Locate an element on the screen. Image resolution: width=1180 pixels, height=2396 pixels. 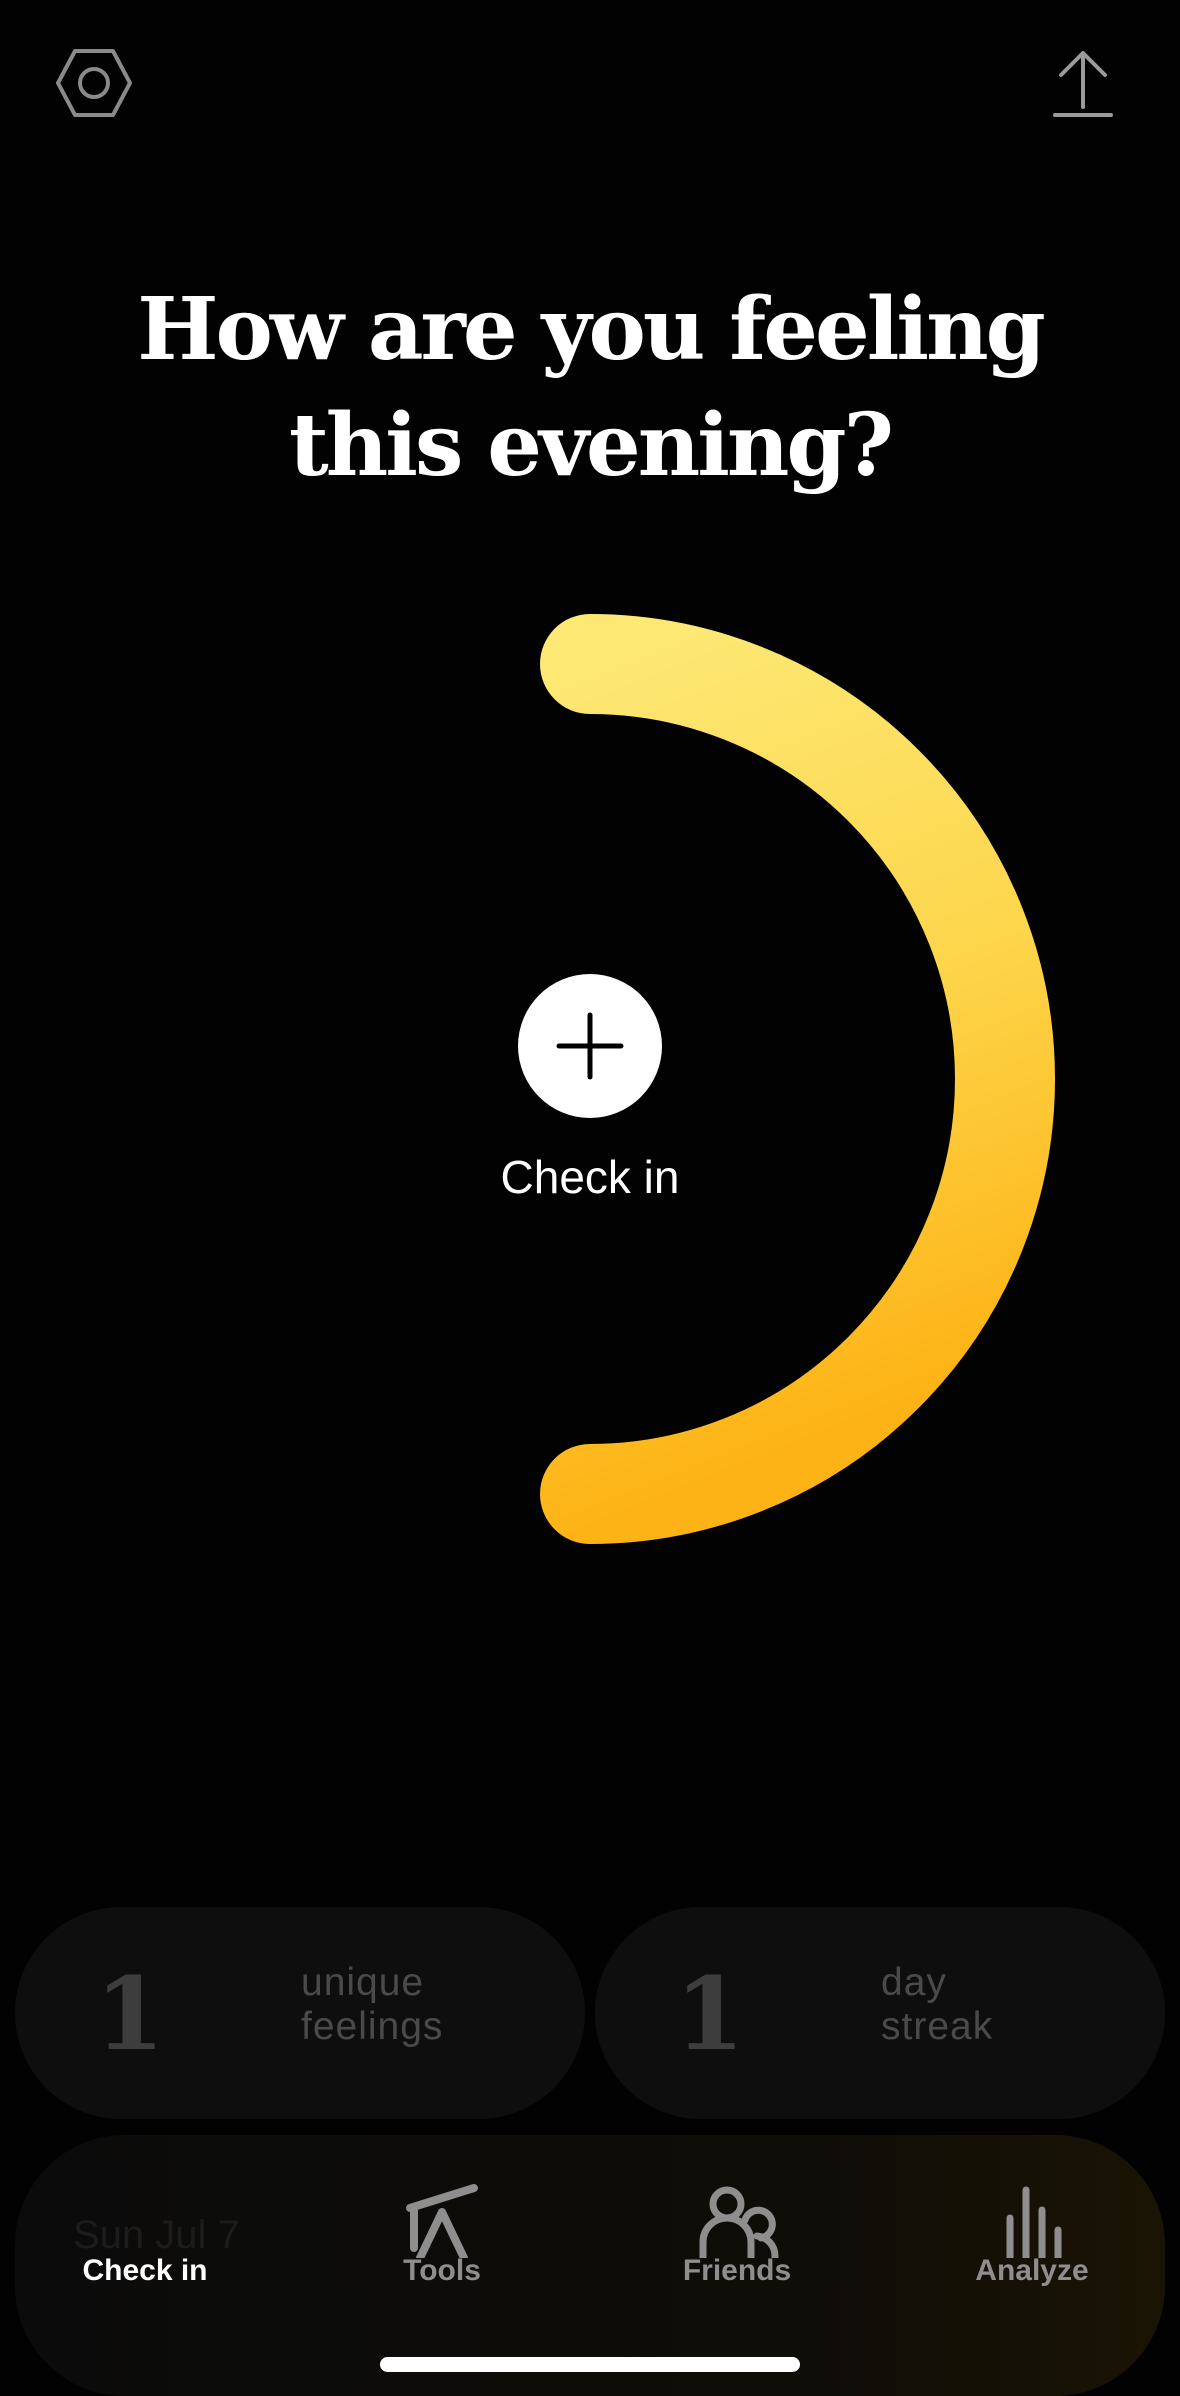
plus-icon is located at coordinates (590, 1046).